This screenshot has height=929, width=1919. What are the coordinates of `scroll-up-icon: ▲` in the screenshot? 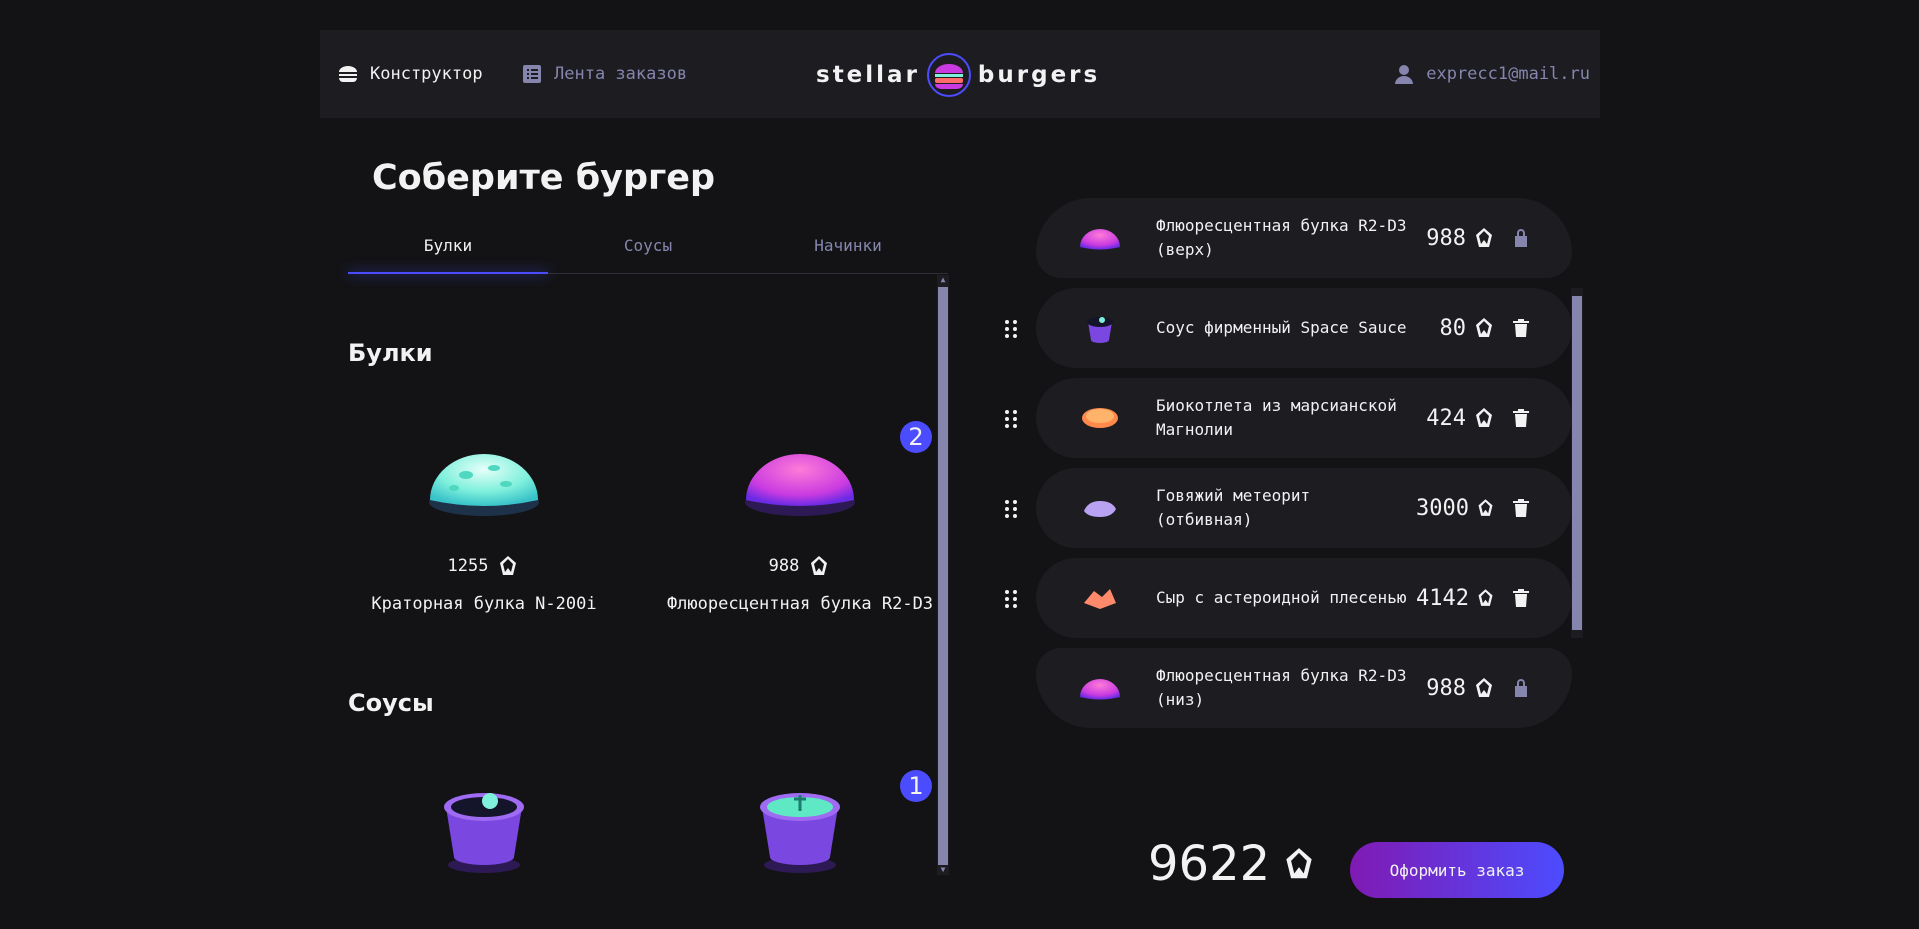 It's located at (943, 280).